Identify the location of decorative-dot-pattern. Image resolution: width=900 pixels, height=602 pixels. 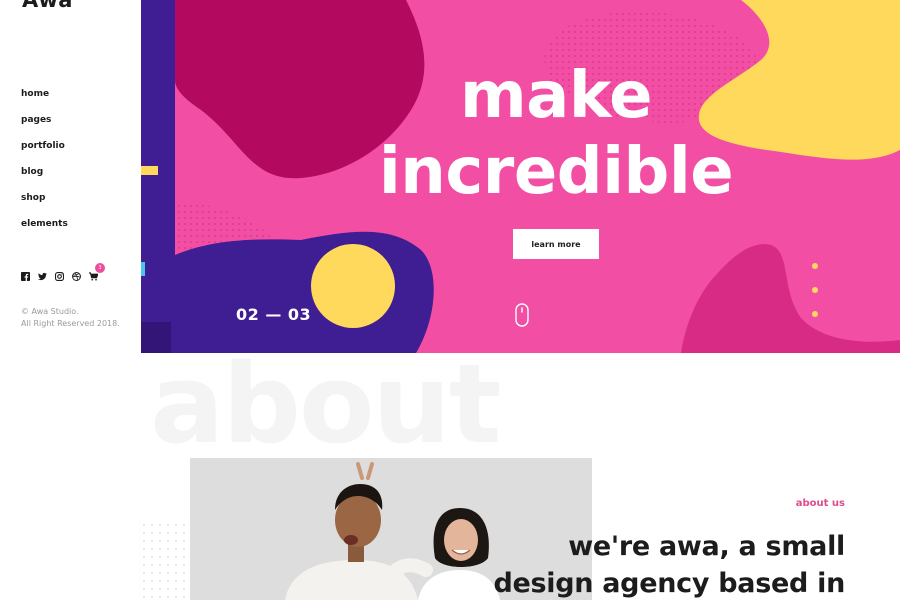
(166, 561).